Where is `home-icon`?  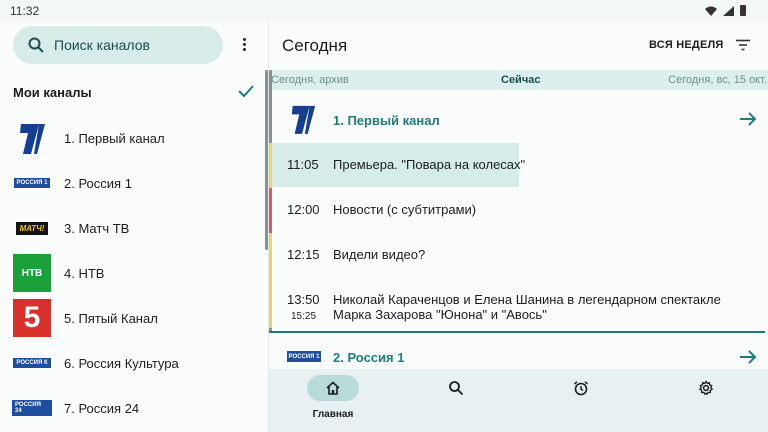 home-icon is located at coordinates (333, 388).